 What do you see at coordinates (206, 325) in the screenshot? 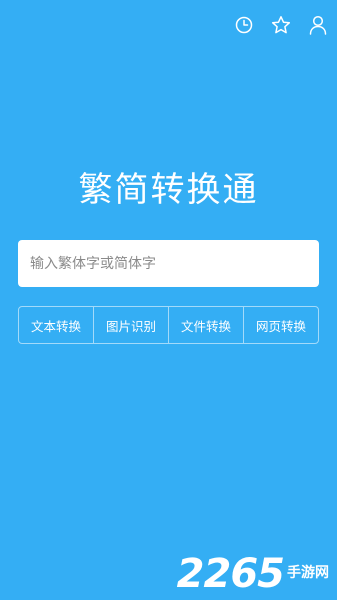
I see `tab-file-conversion: 文件转换` at bounding box center [206, 325].